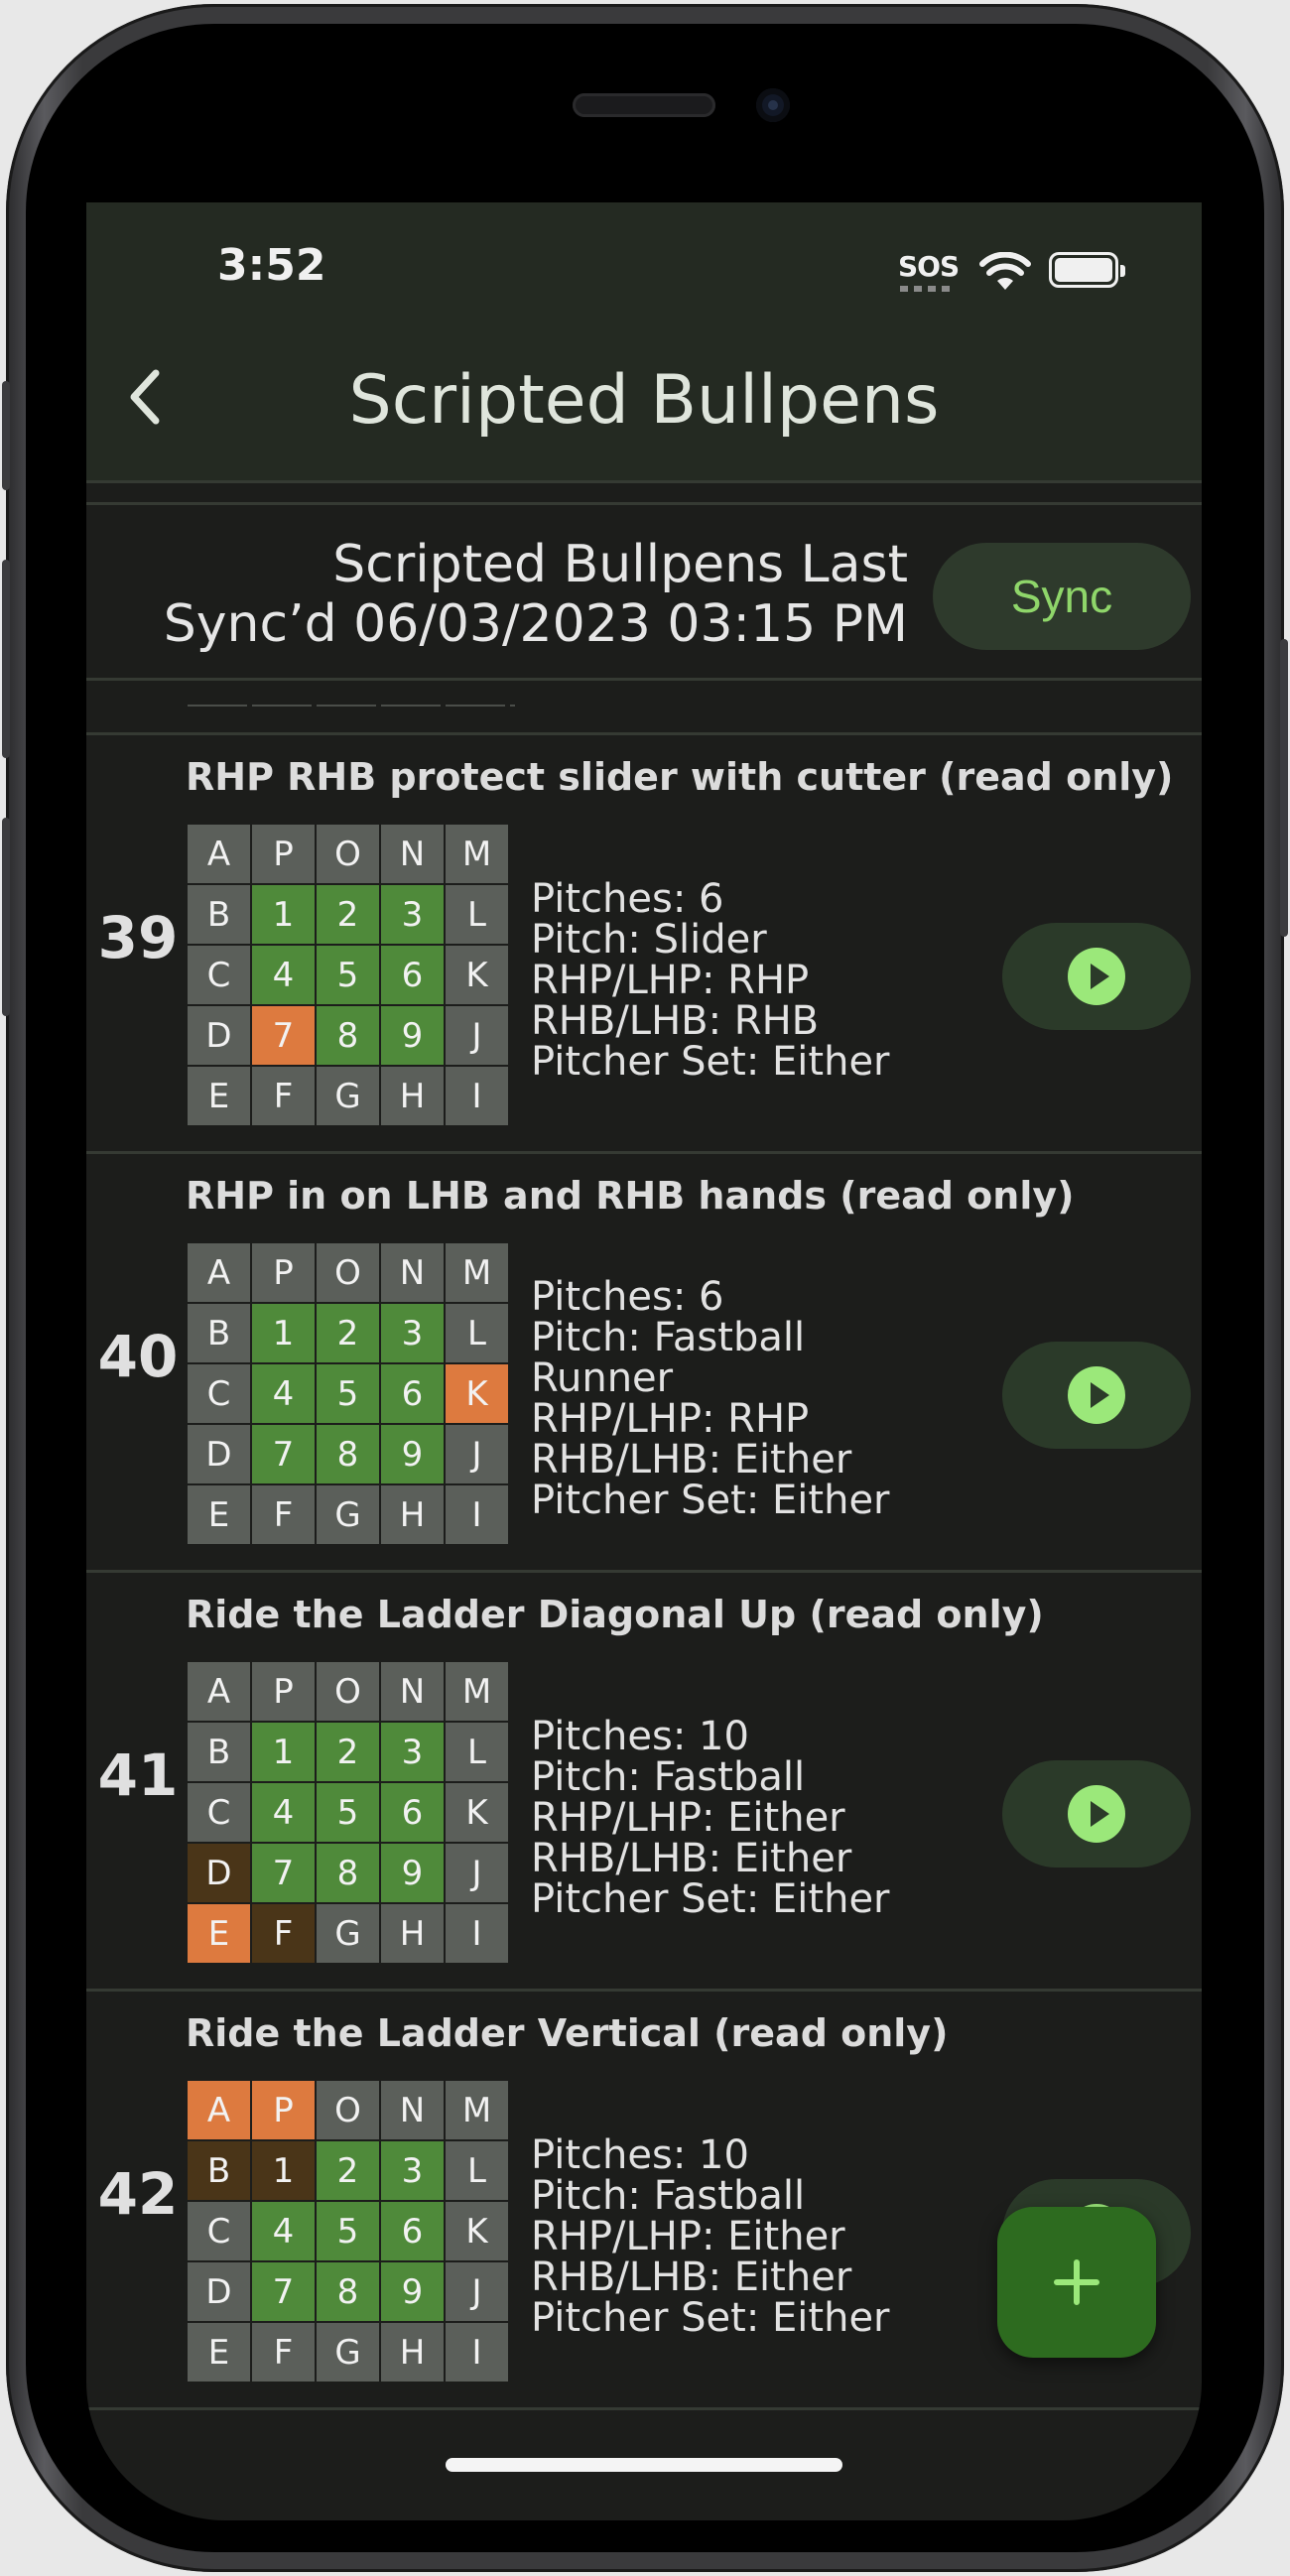 Image resolution: width=1290 pixels, height=2576 pixels. What do you see at coordinates (644, 343) in the screenshot?
I see `app-bar: 3:52 SOS Scripted Bullpens` at bounding box center [644, 343].